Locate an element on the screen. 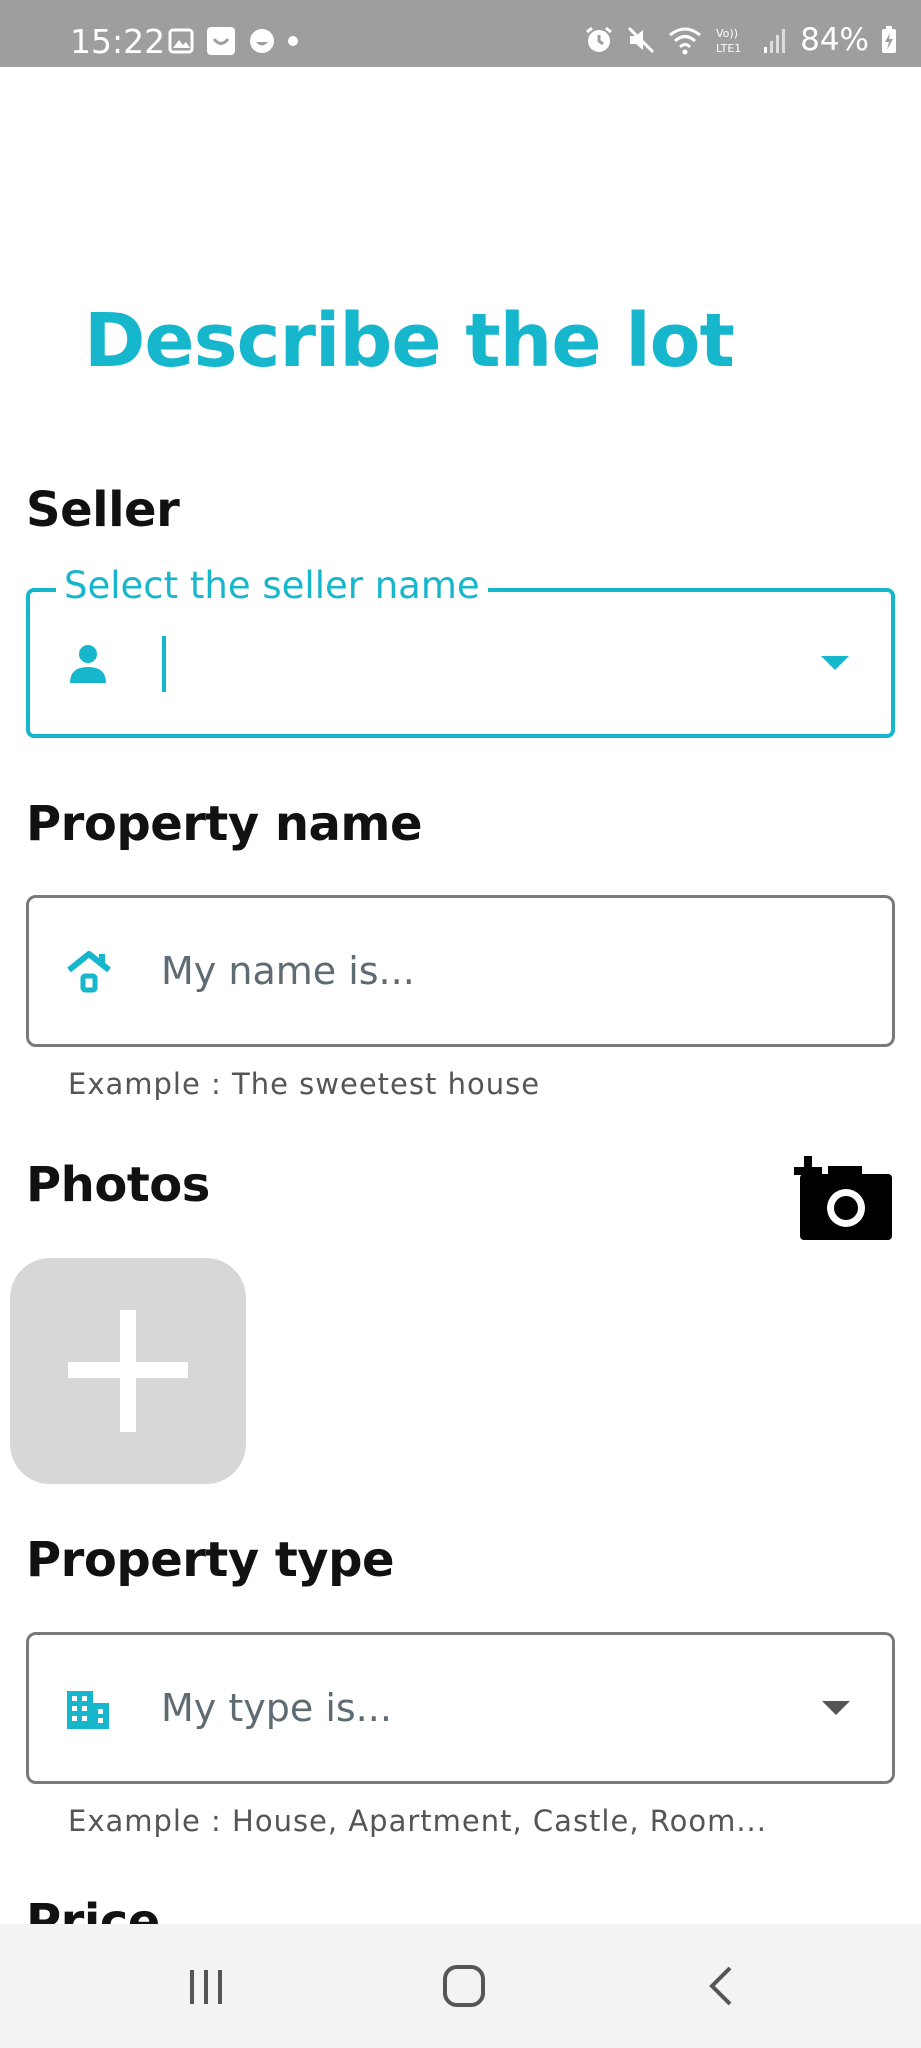 This screenshot has width=921, height=2048. home-icon is located at coordinates (464, 1986).